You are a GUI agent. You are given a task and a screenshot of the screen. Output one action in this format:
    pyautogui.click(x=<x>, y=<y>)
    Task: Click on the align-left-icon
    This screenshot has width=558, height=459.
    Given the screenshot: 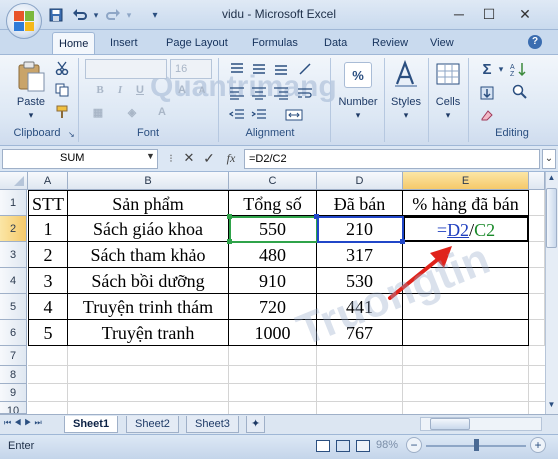 What is the action you would take?
    pyautogui.click(x=237, y=93)
    